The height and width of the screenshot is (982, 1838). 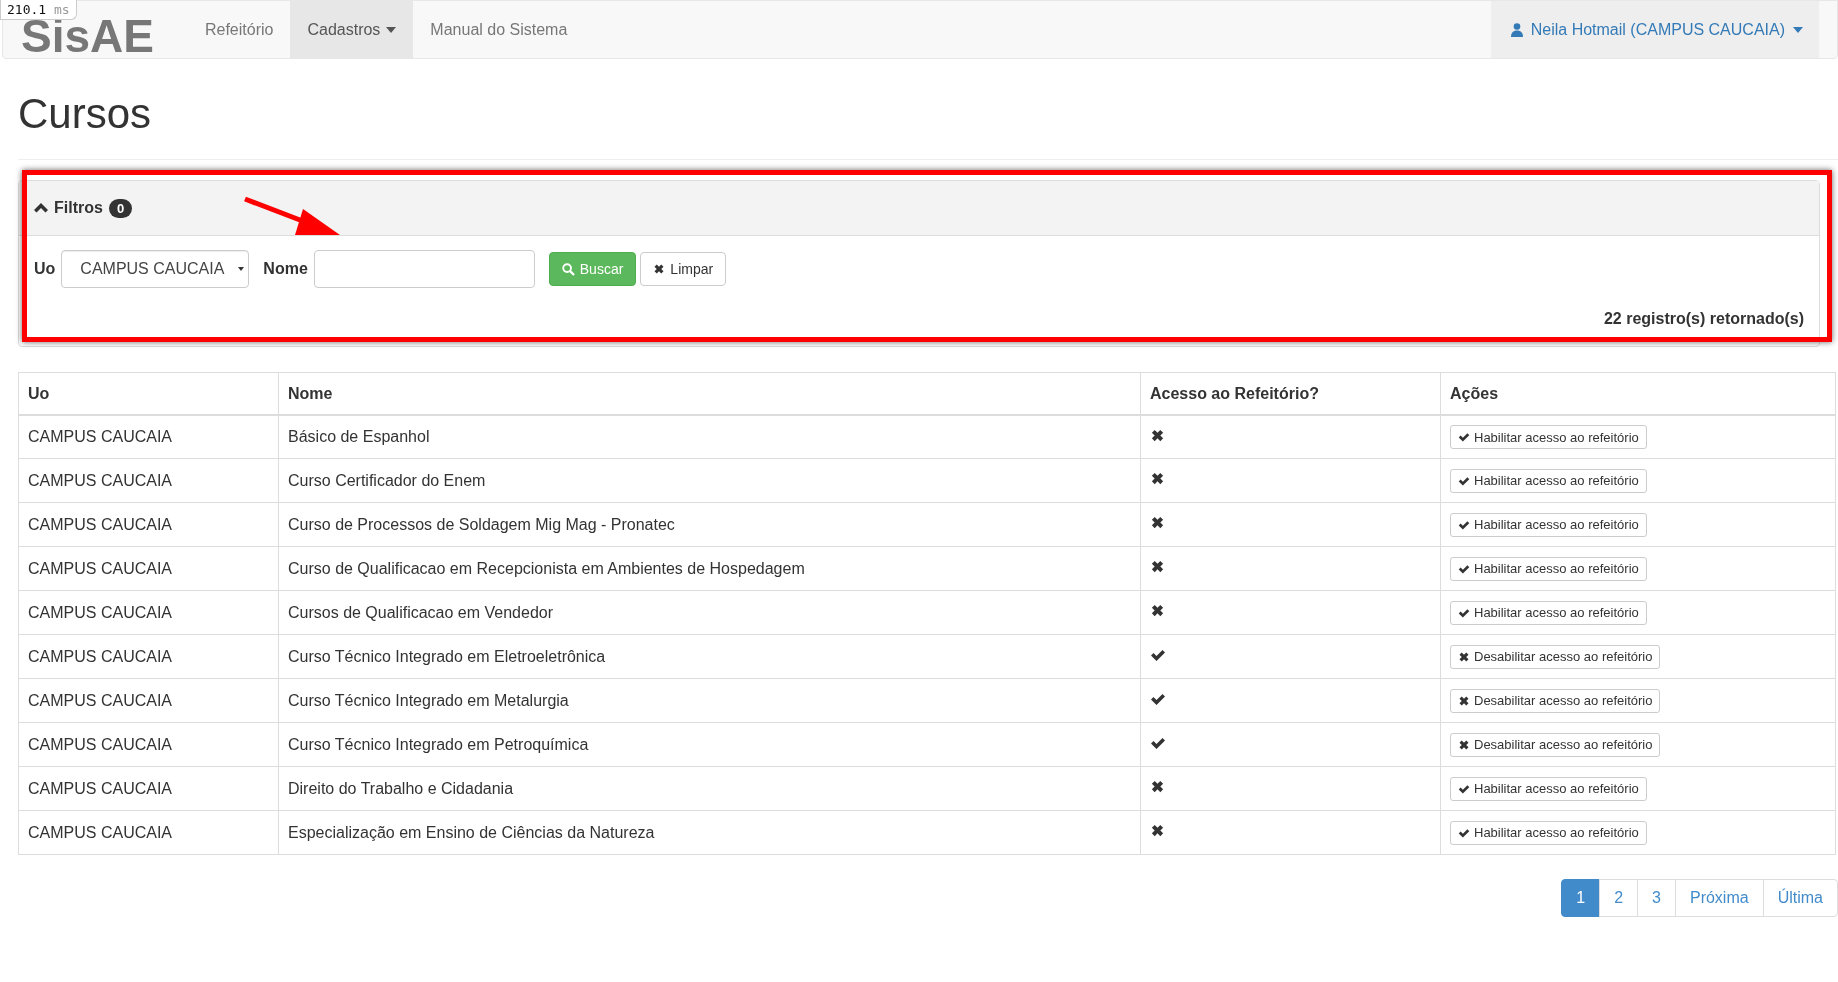 What do you see at coordinates (928, 125) in the screenshot?
I see `page-title: Cursos` at bounding box center [928, 125].